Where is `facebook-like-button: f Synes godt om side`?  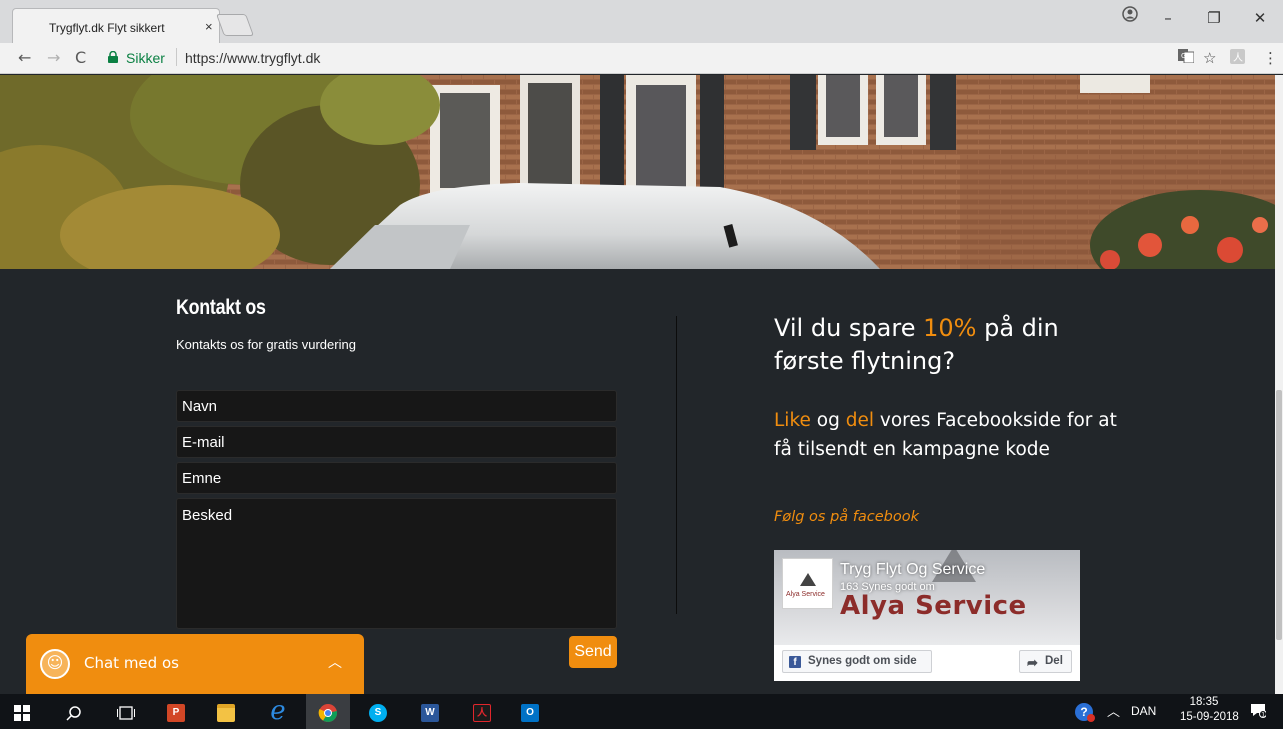 facebook-like-button: f Synes godt om side is located at coordinates (857, 661).